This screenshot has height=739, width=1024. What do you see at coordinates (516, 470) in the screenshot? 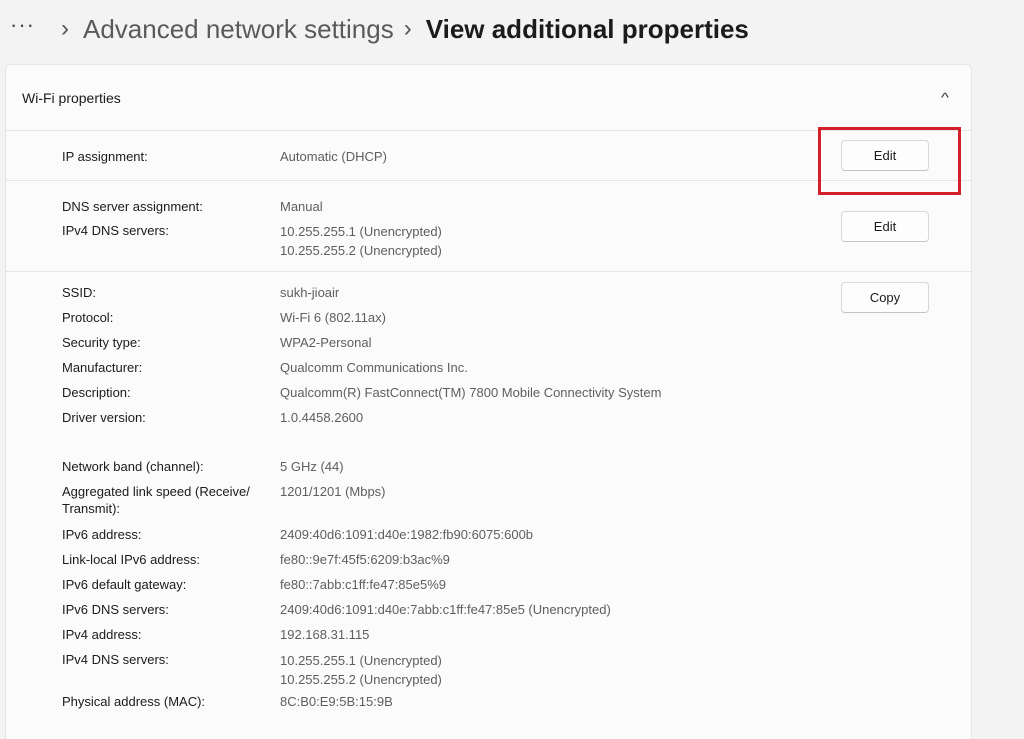
I see `band-row: Network band (channel): 5 GHz (44)` at bounding box center [516, 470].